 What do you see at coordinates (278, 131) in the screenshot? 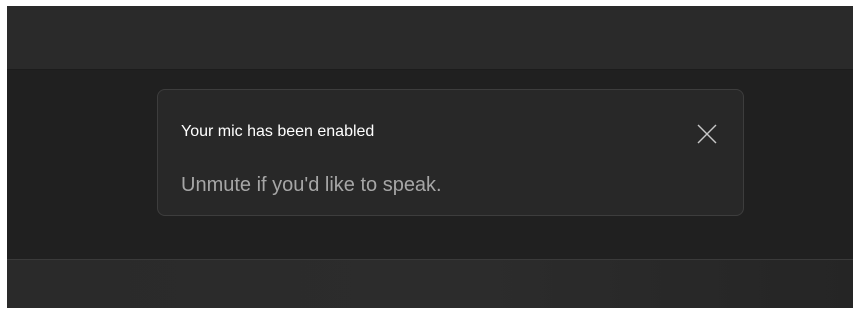
I see `notification-title: Your mic has been enabled` at bounding box center [278, 131].